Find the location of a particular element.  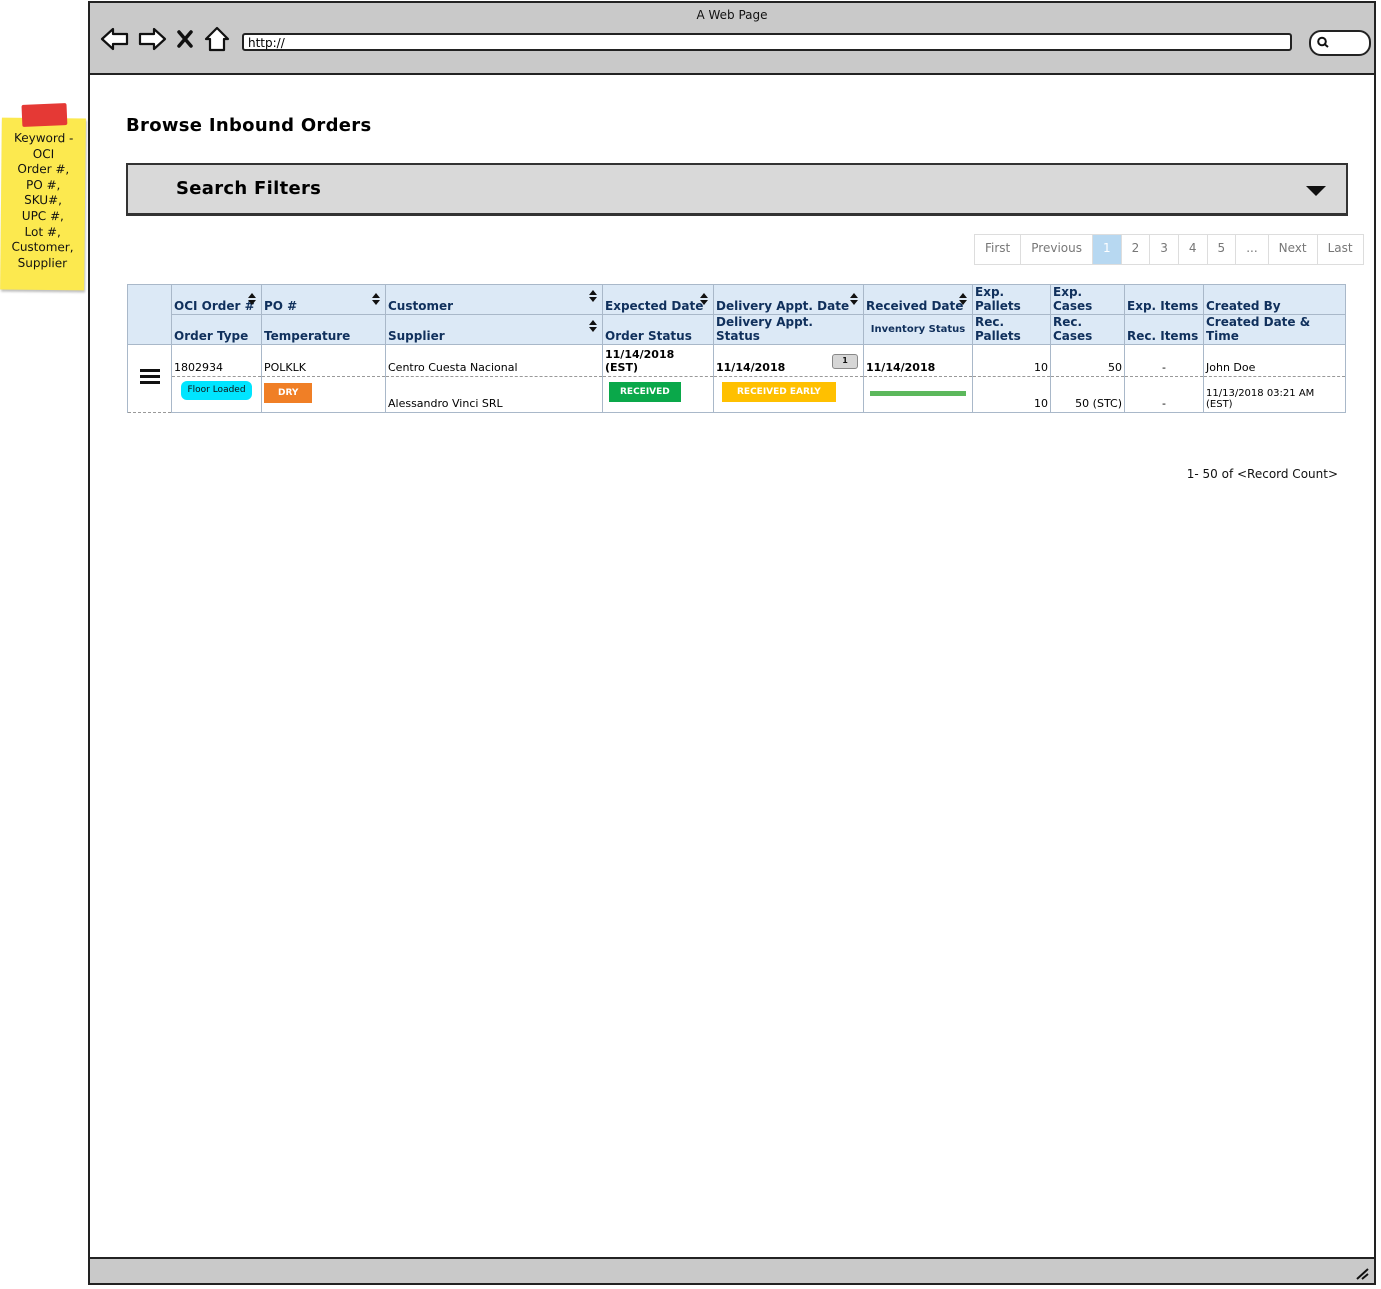

delivery-appt-date-text: 11/14/2018 is located at coordinates (751, 367).